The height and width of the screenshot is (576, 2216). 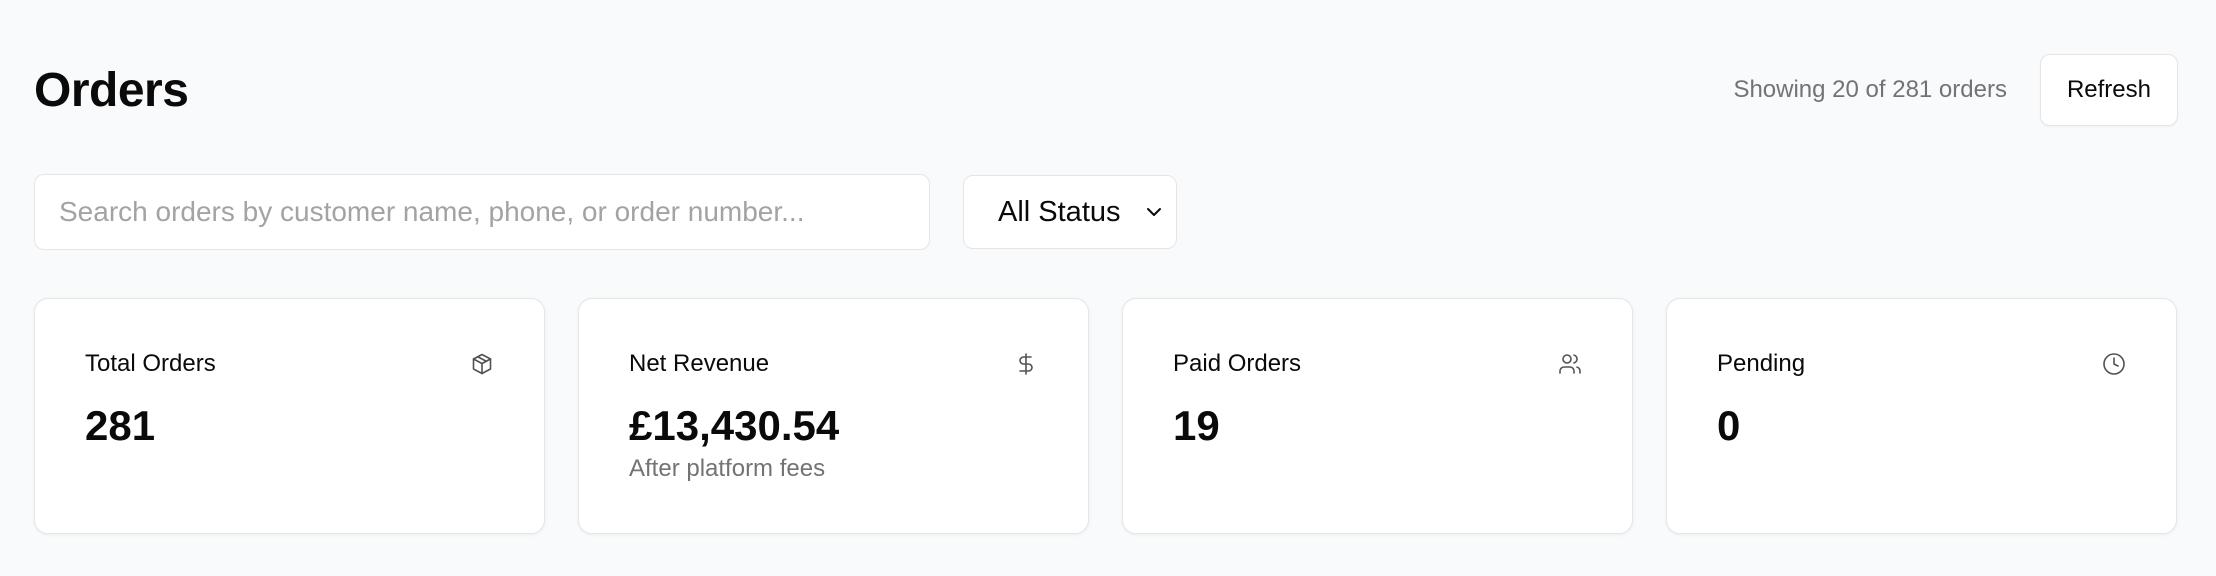 What do you see at coordinates (1154, 212) in the screenshot?
I see `chevron-down-icon` at bounding box center [1154, 212].